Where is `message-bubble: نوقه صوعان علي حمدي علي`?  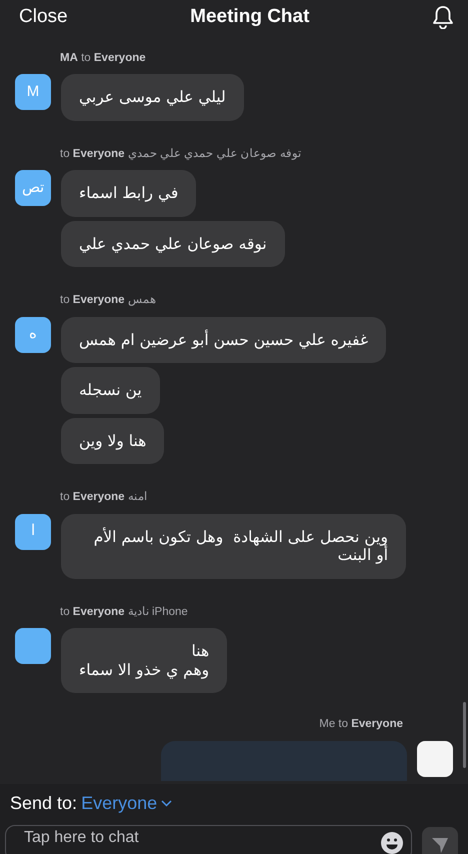
message-bubble: نوقه صوعان علي حمدي علي is located at coordinates (173, 244).